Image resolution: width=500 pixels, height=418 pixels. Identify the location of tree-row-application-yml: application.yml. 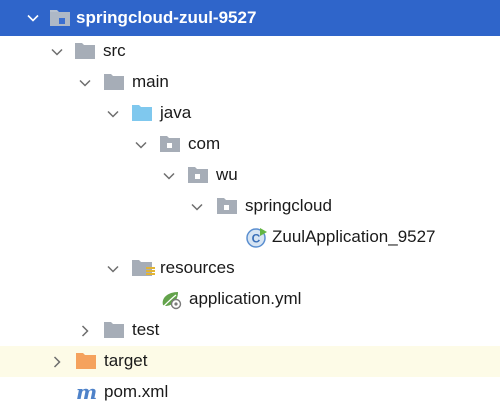
(250, 299).